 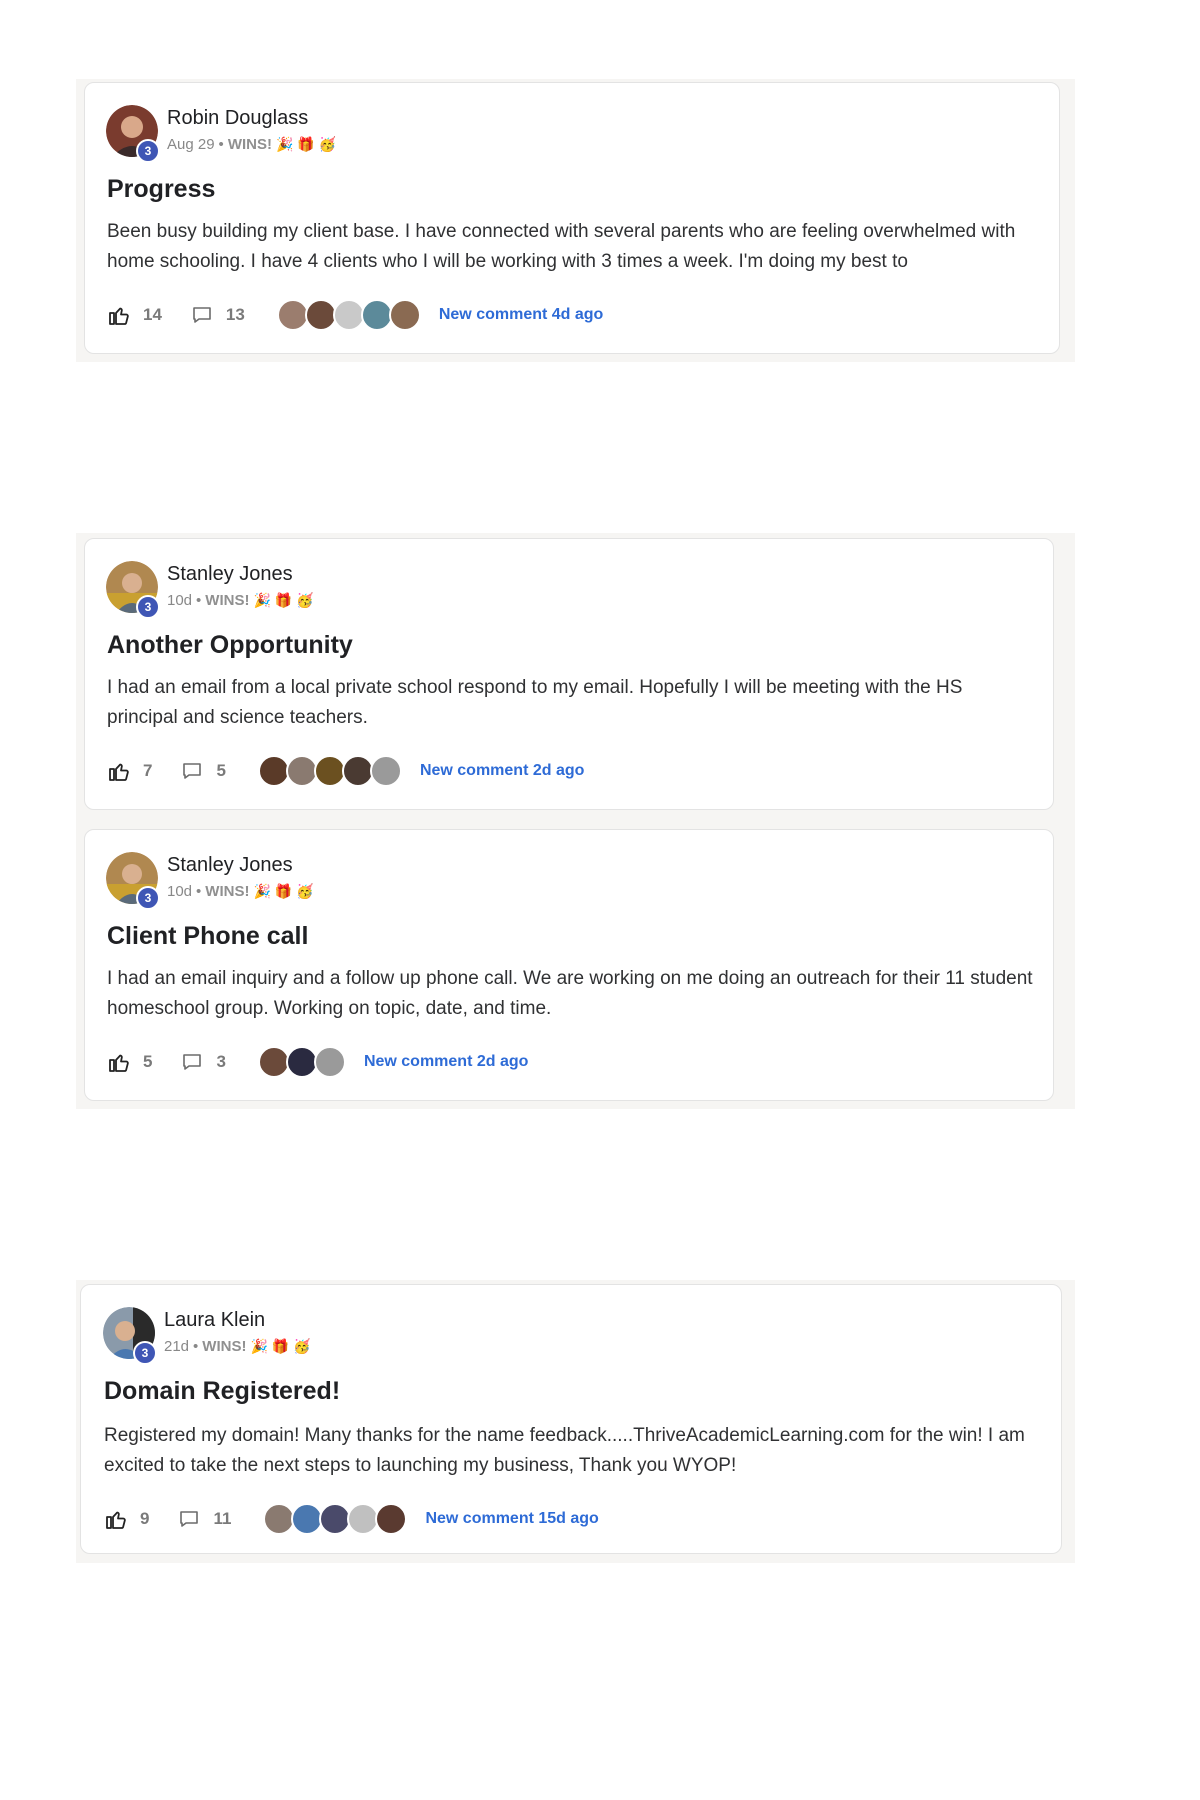 What do you see at coordinates (148, 770) in the screenshot?
I see `like-count: 7` at bounding box center [148, 770].